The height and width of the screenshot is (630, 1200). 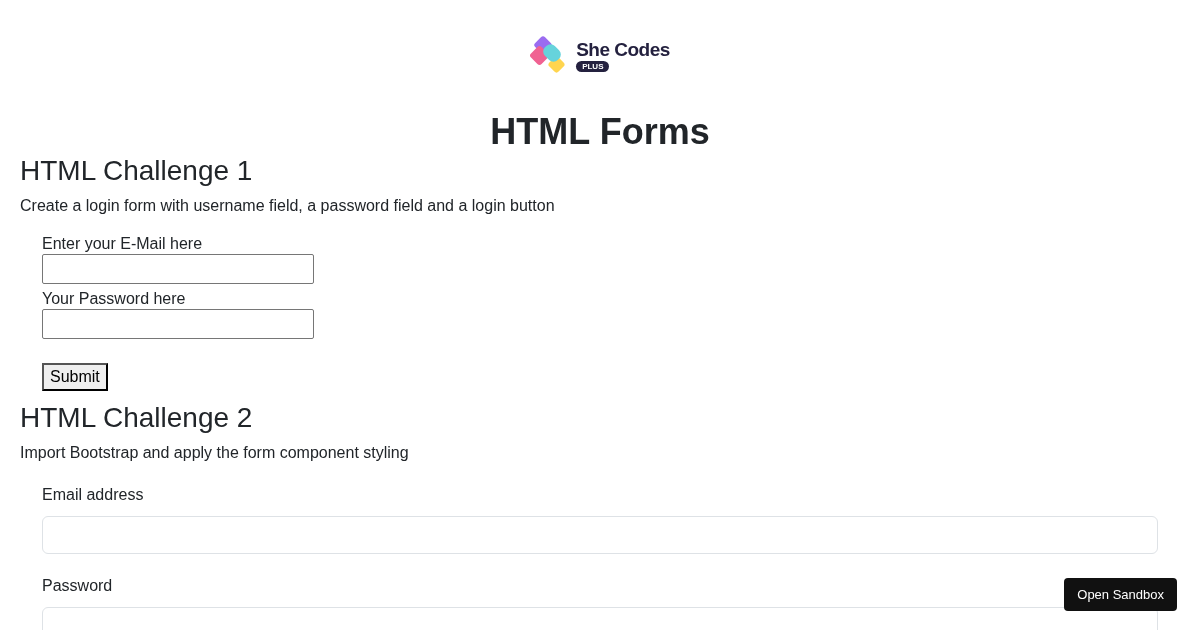 I want to click on logo-name: She Codes, so click(x=623, y=50).